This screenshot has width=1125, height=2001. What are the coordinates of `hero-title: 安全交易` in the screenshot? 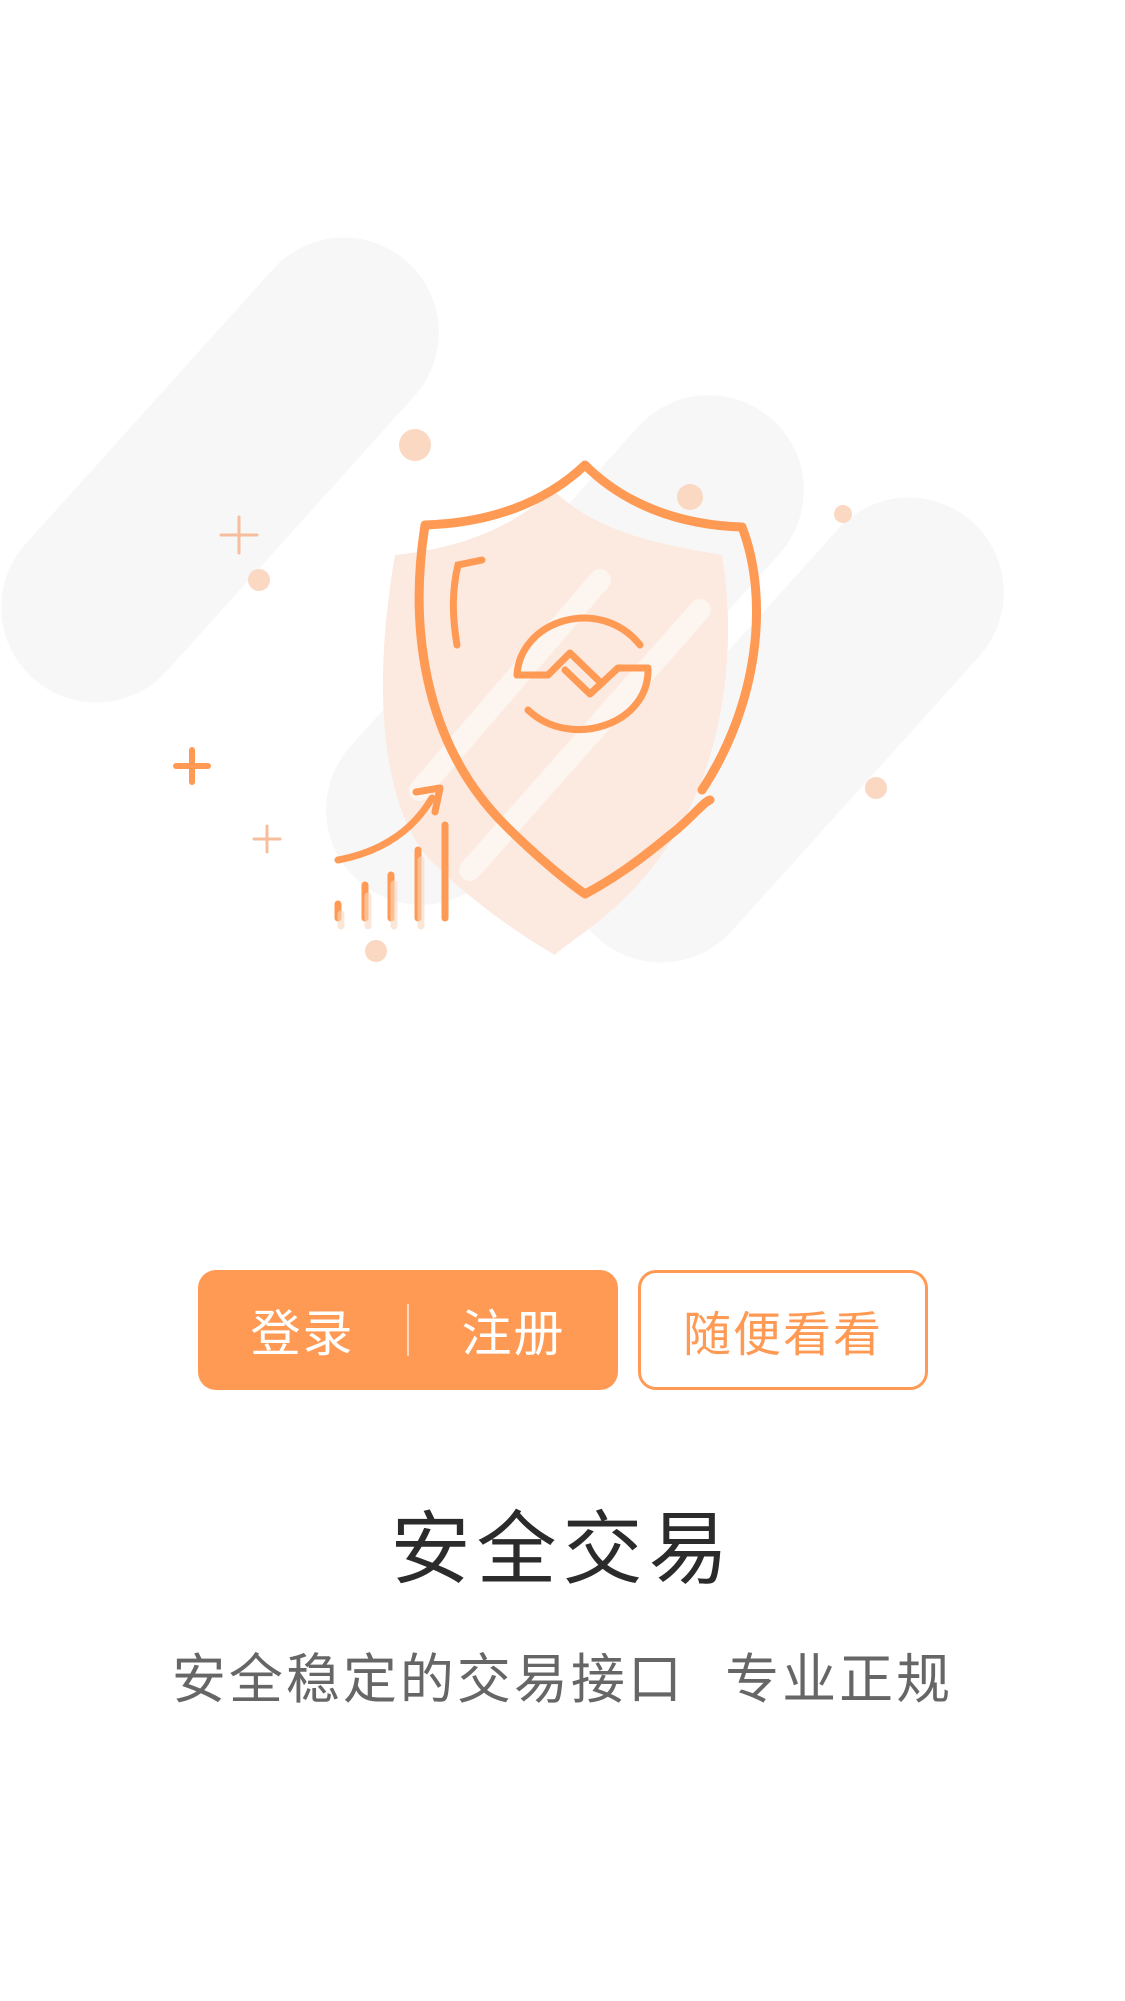 It's located at (562, 1549).